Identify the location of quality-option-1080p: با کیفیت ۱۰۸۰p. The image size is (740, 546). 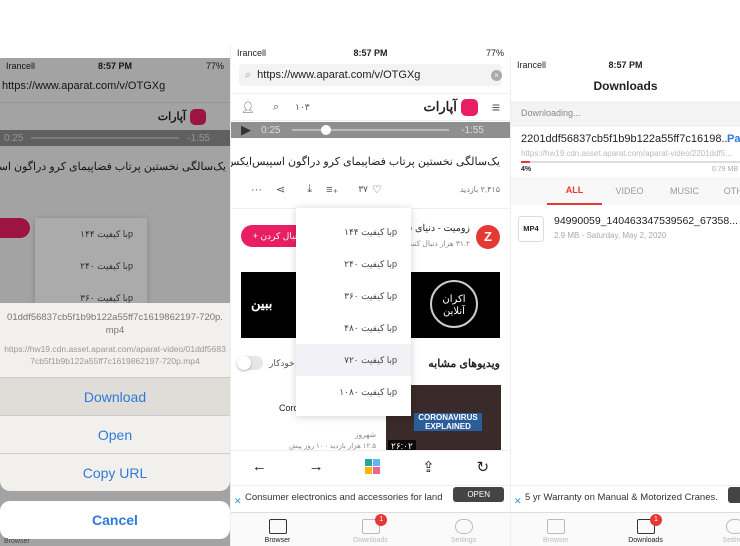
(353, 392).